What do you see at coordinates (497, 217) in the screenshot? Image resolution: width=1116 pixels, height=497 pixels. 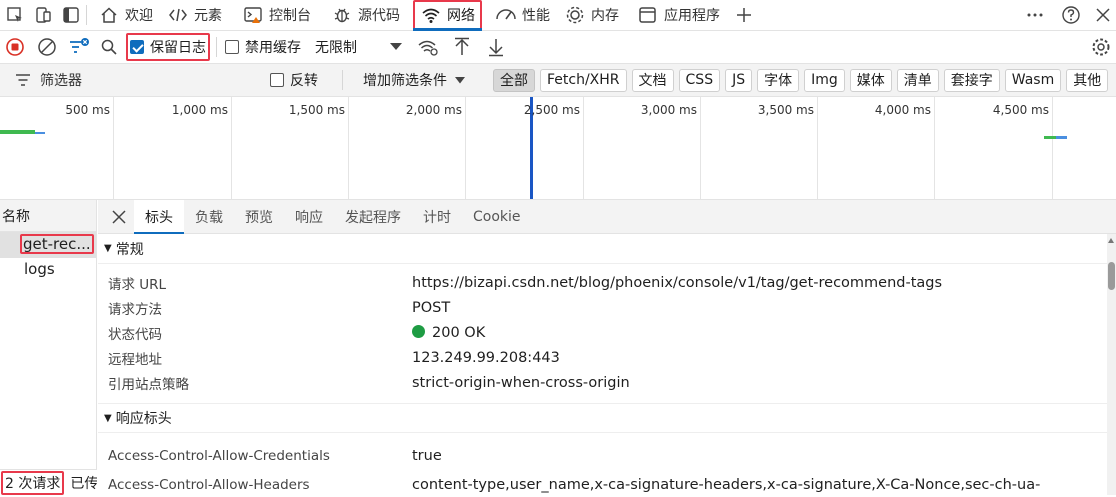 I see `detail-tab: Cookie` at bounding box center [497, 217].